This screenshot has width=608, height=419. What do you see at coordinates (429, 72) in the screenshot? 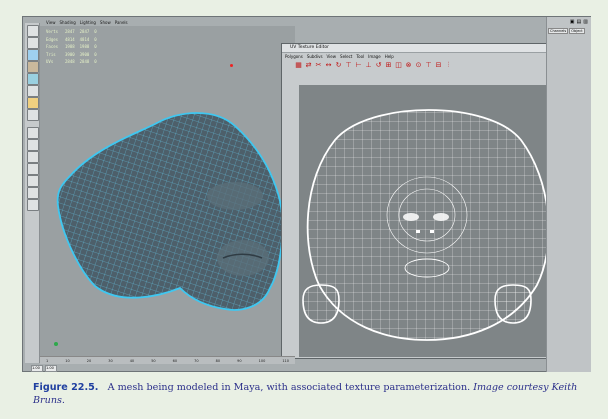
I see `uv-toolbar: ▦ ⇄ ✂ ↔ ↻ ⊤ ⊢ ⊥ ↺ ⊞ ◫ ⊗ ⊙ ⊤ ⊟ ⫶` at bounding box center [429, 72].